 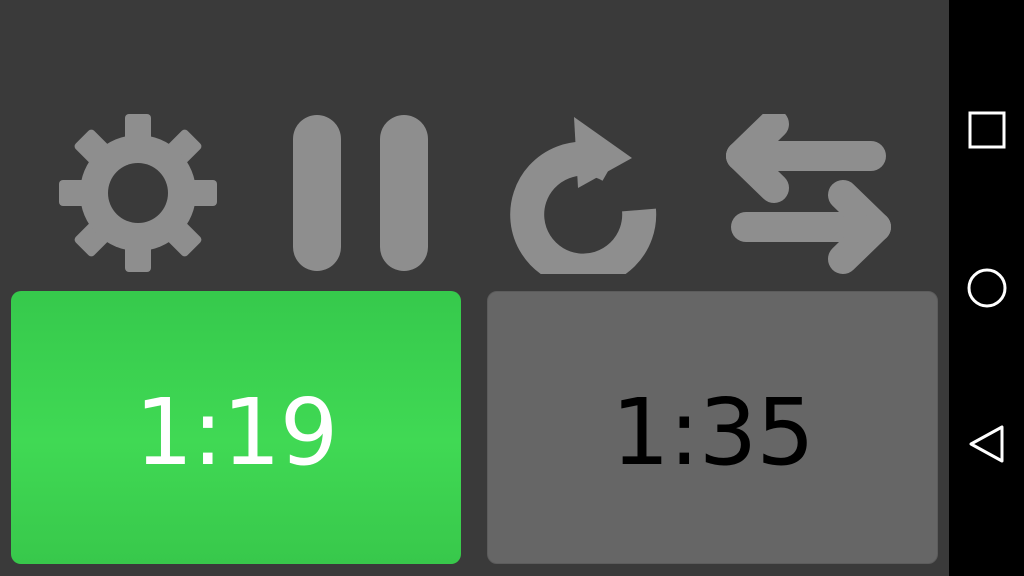 I want to click on pause-button, so click(x=361, y=193).